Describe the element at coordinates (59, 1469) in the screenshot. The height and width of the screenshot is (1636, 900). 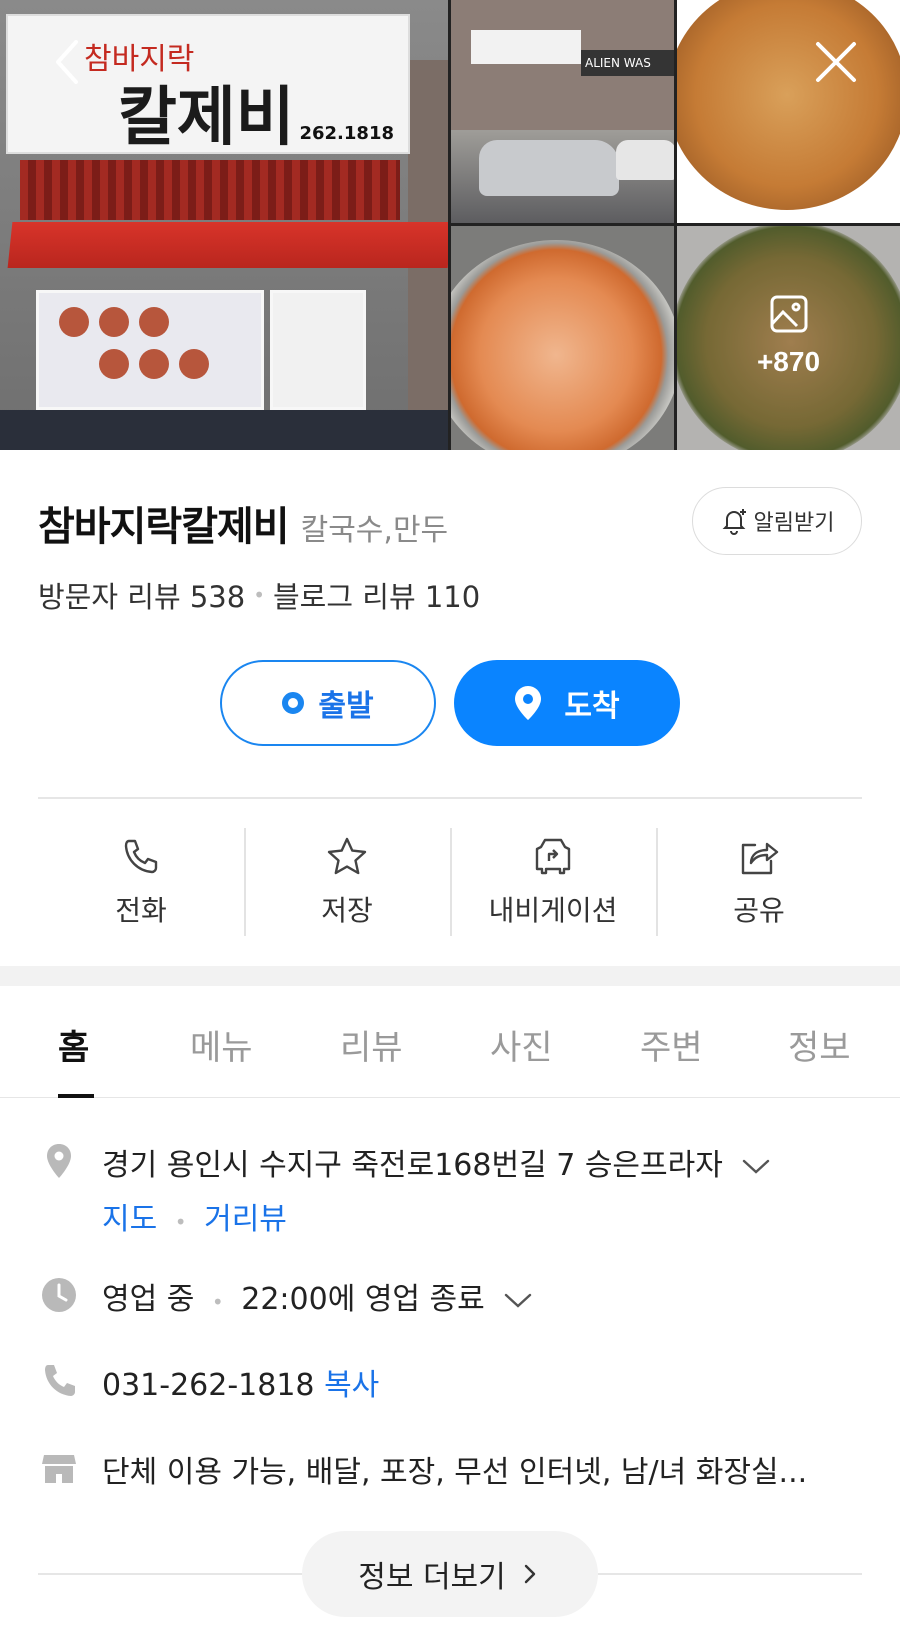
I see `store-icon` at that location.